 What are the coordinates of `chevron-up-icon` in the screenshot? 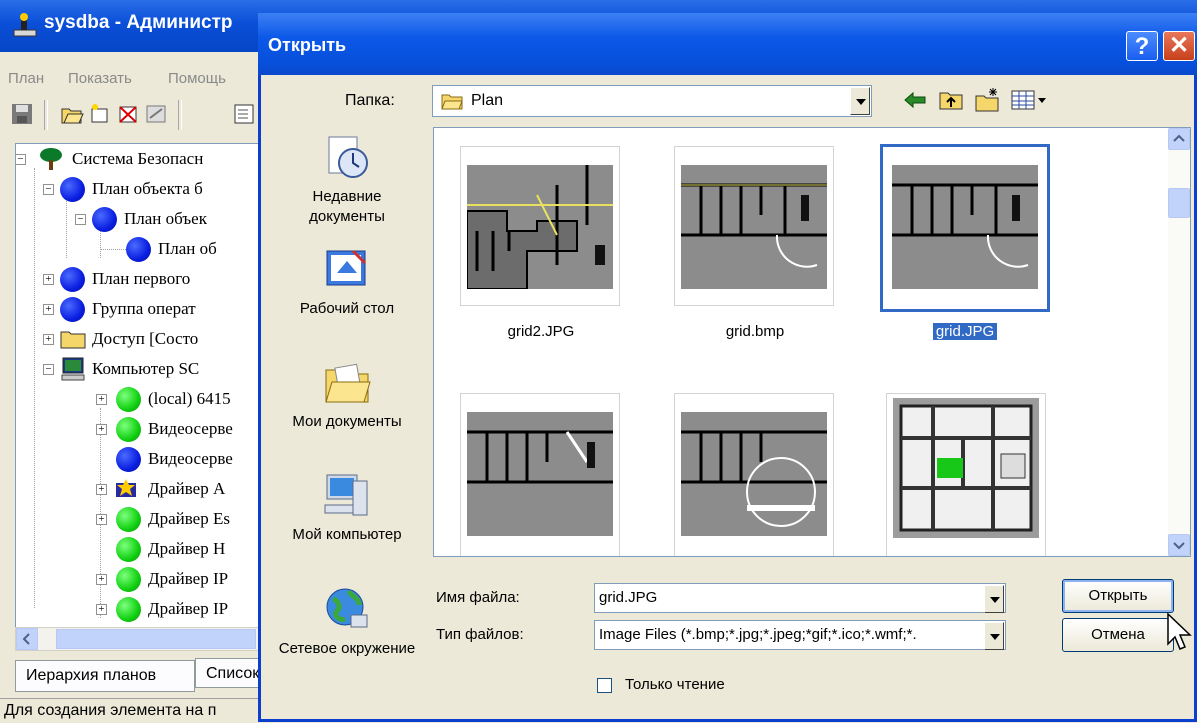 It's located at (1179, 138).